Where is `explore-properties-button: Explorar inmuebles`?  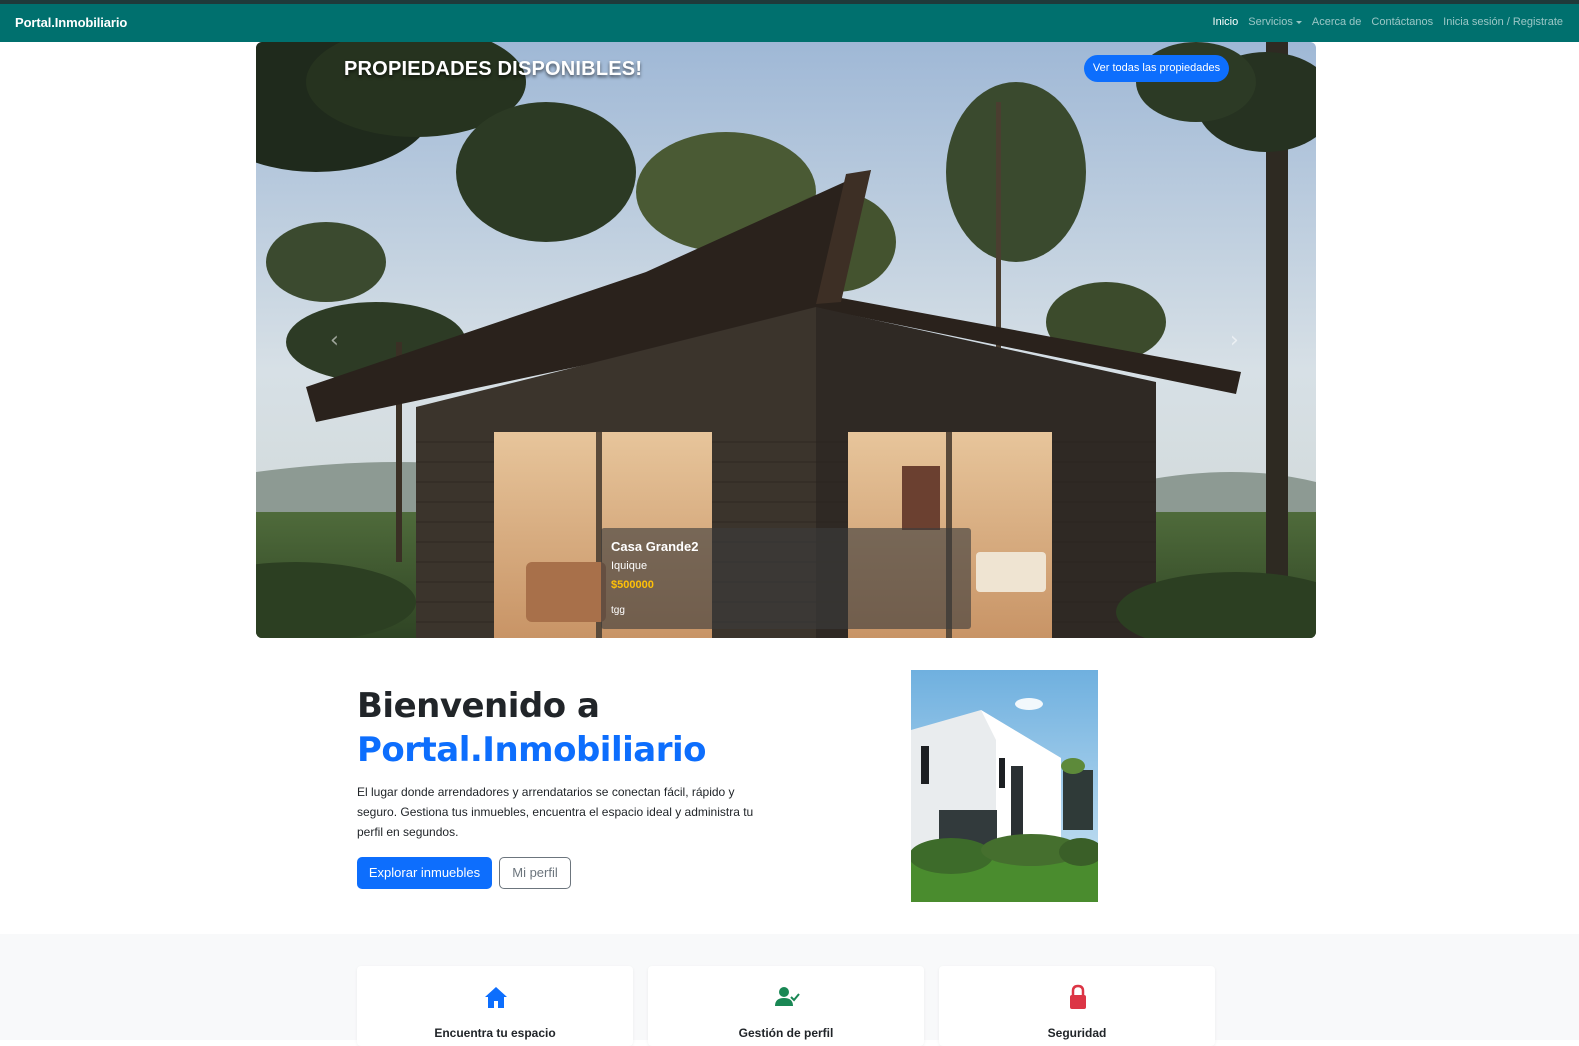 explore-properties-button: Explorar inmuebles is located at coordinates (424, 873).